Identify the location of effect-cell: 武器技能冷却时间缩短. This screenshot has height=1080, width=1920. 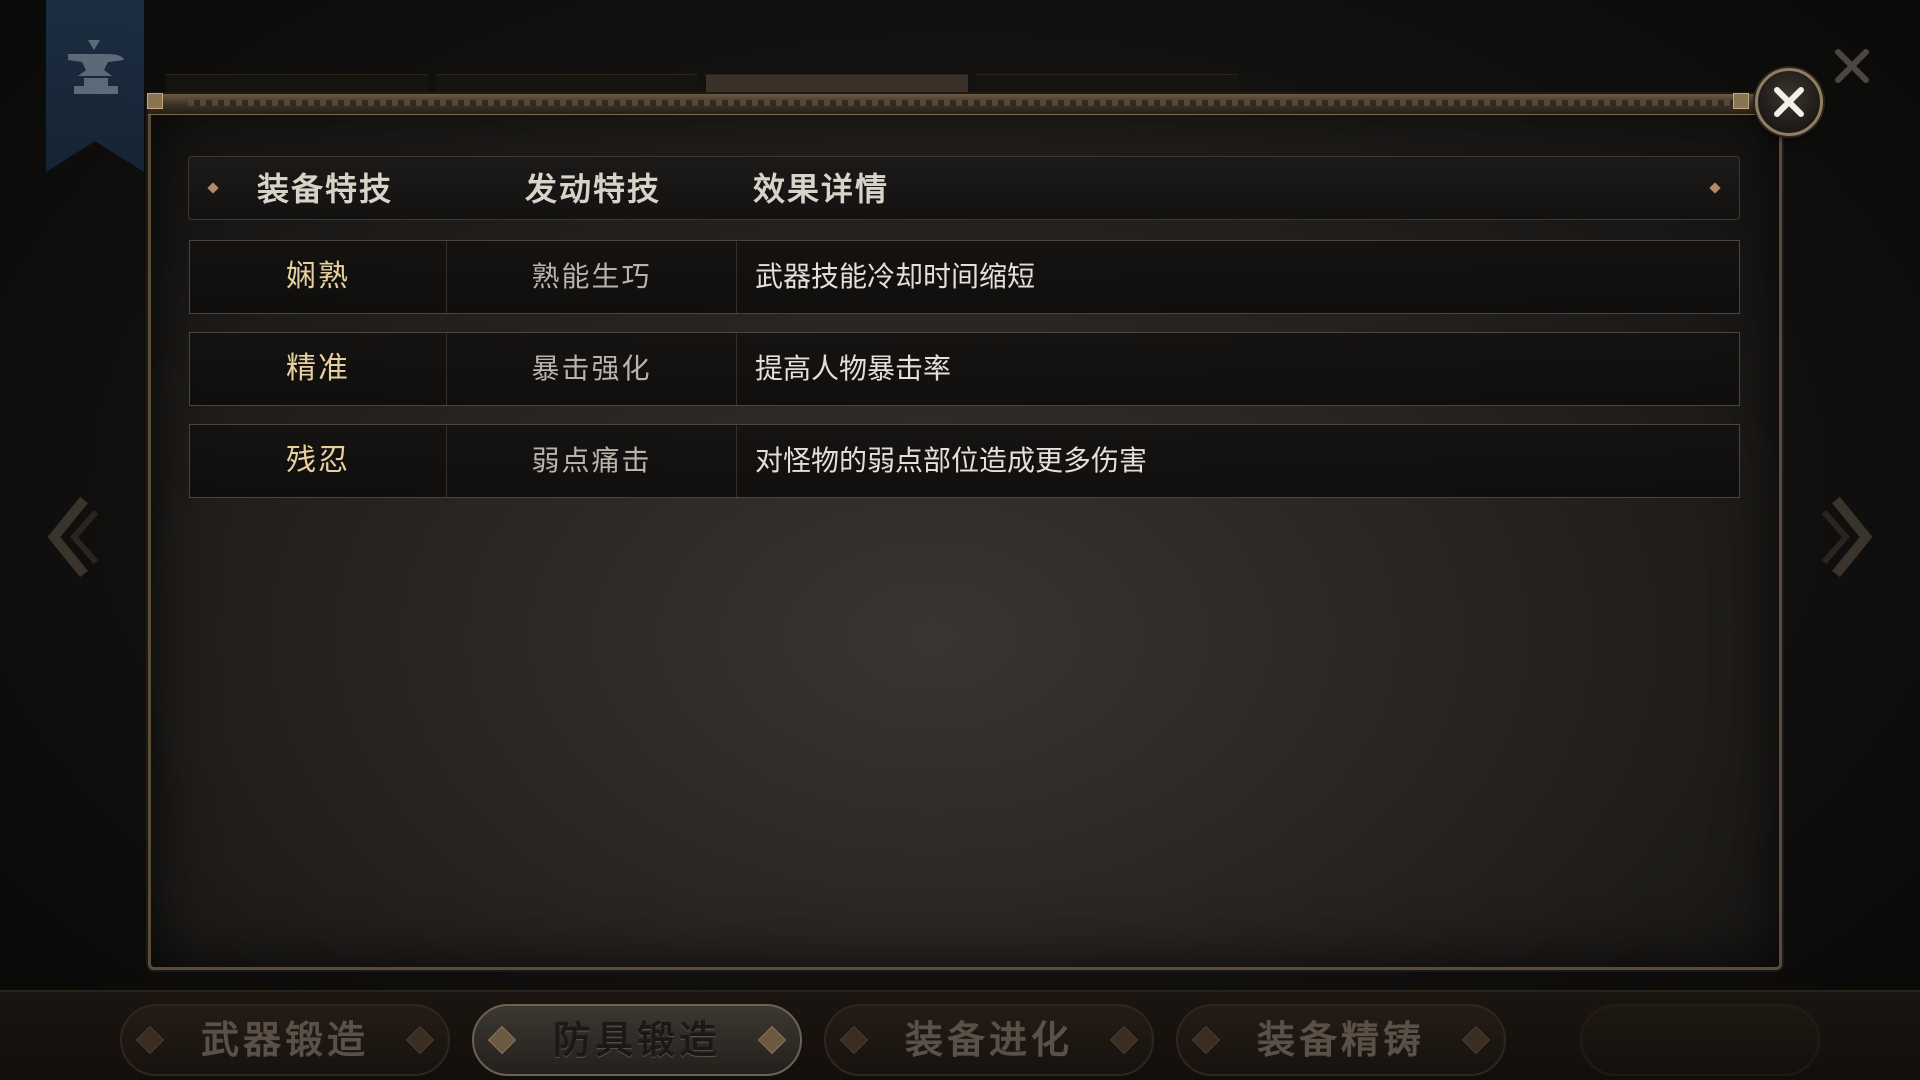
(1237, 277).